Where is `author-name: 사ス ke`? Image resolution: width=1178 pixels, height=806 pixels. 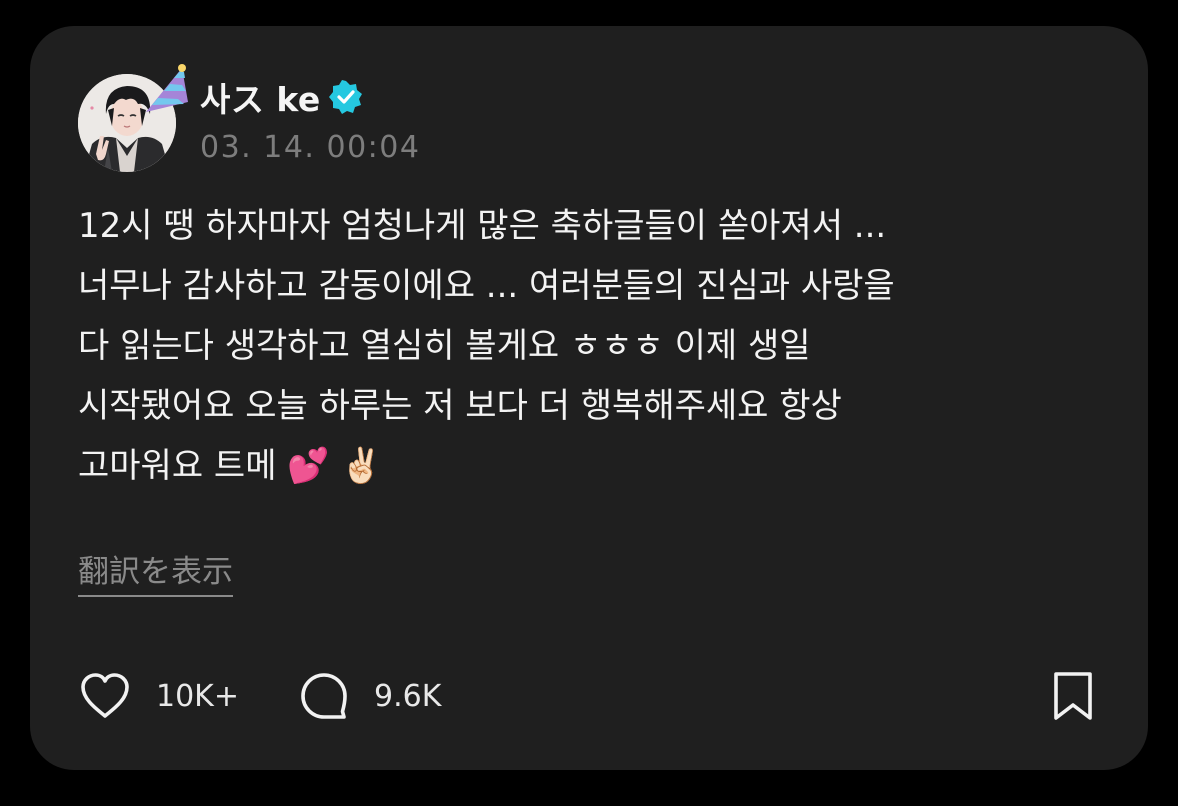 author-name: 사ス ke is located at coordinates (260, 97).